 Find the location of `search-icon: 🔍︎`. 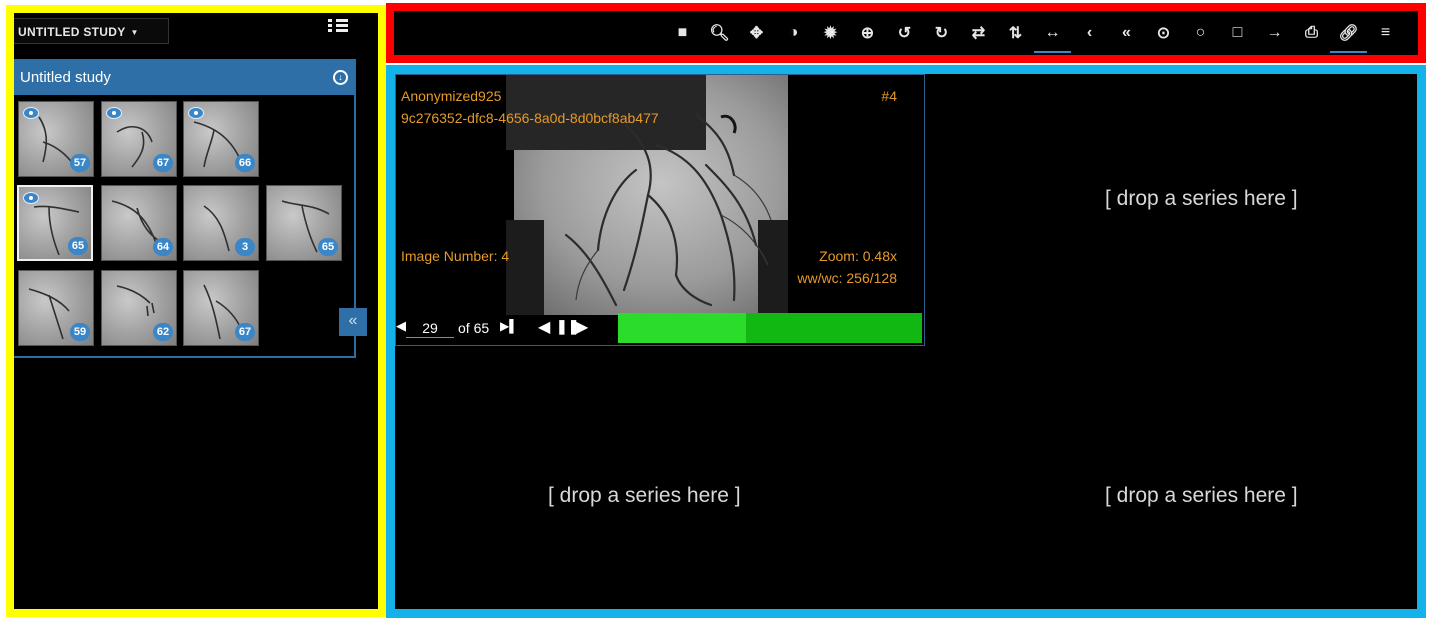

search-icon: 🔍︎ is located at coordinates (719, 33).